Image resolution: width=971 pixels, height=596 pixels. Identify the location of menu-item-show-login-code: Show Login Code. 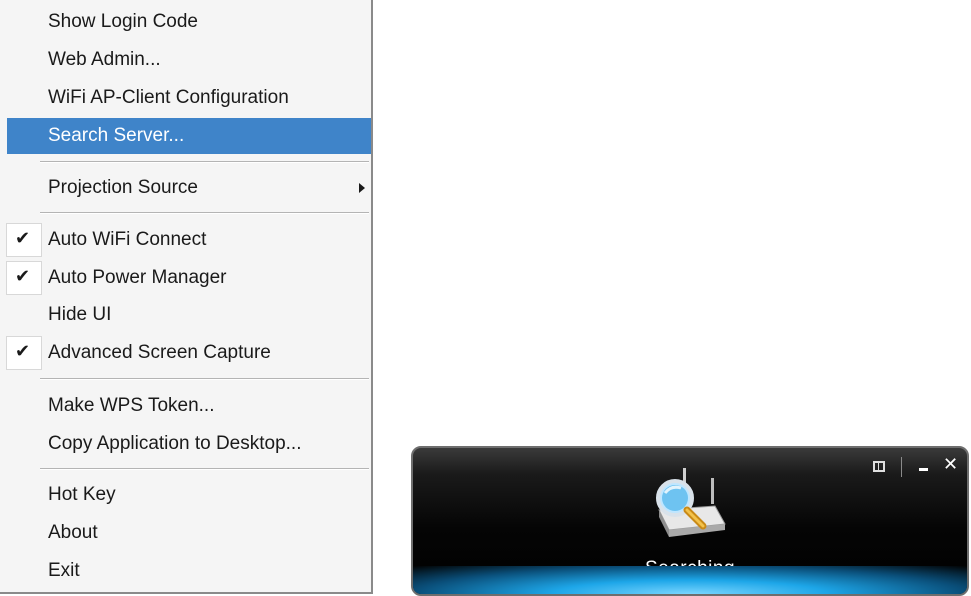
(185, 22).